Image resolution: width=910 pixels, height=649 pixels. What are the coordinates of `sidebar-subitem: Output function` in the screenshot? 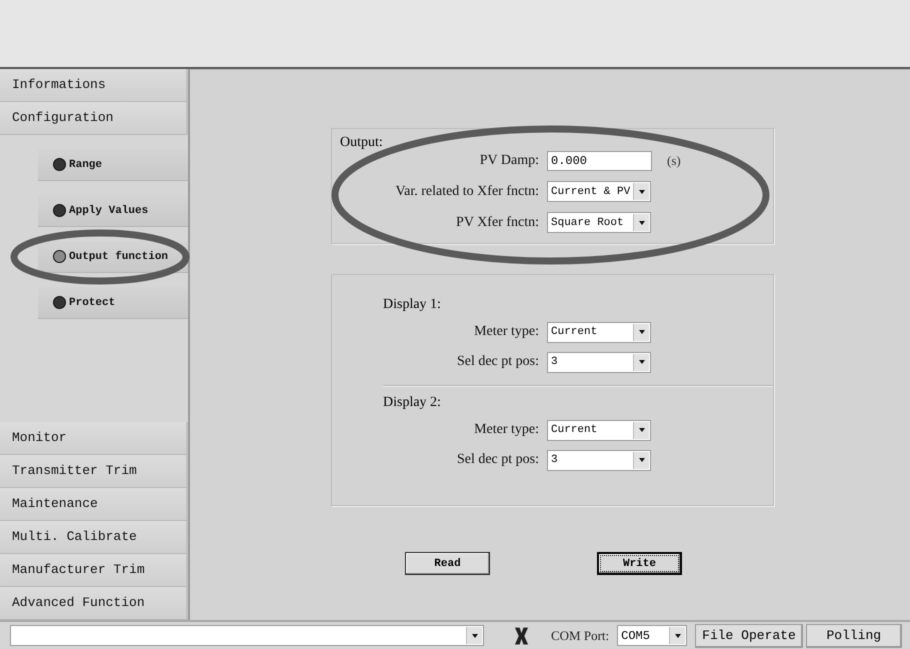 It's located at (113, 257).